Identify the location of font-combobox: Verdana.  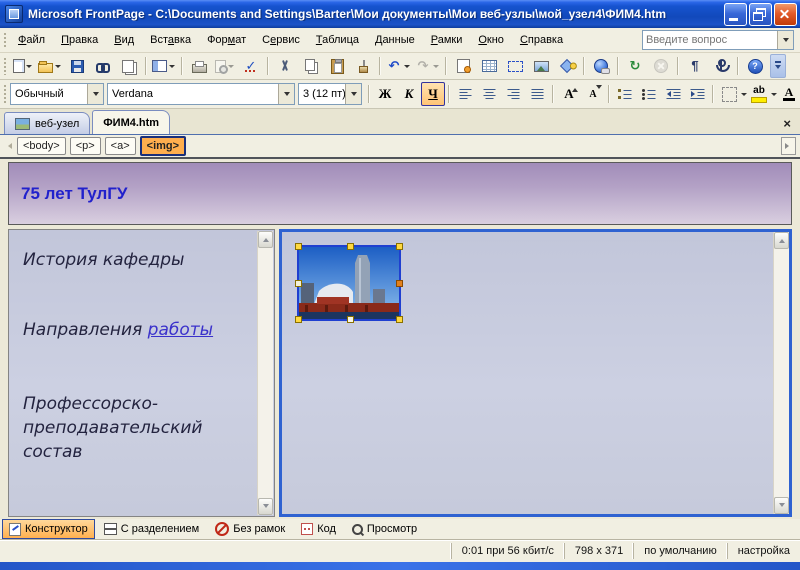
(201, 94).